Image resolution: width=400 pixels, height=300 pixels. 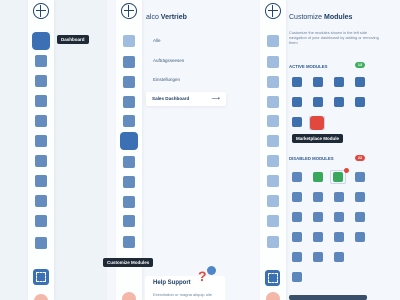 What do you see at coordinates (360, 158) in the screenshot?
I see `disabled-count-badge: 22` at bounding box center [360, 158].